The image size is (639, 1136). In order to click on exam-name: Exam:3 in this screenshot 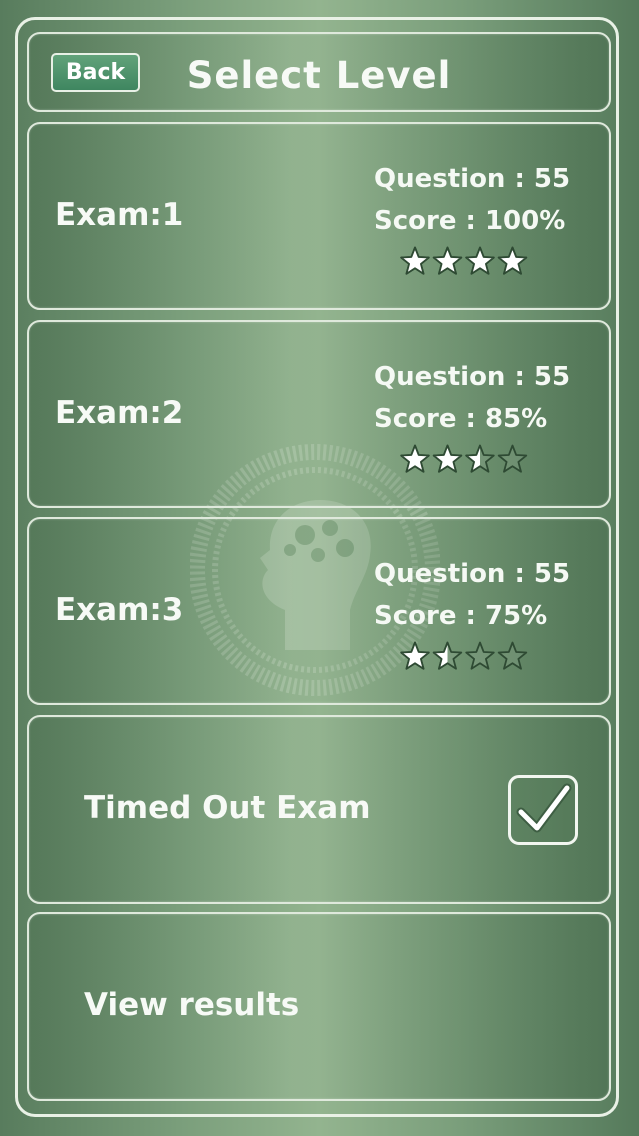, I will do `click(119, 610)`.